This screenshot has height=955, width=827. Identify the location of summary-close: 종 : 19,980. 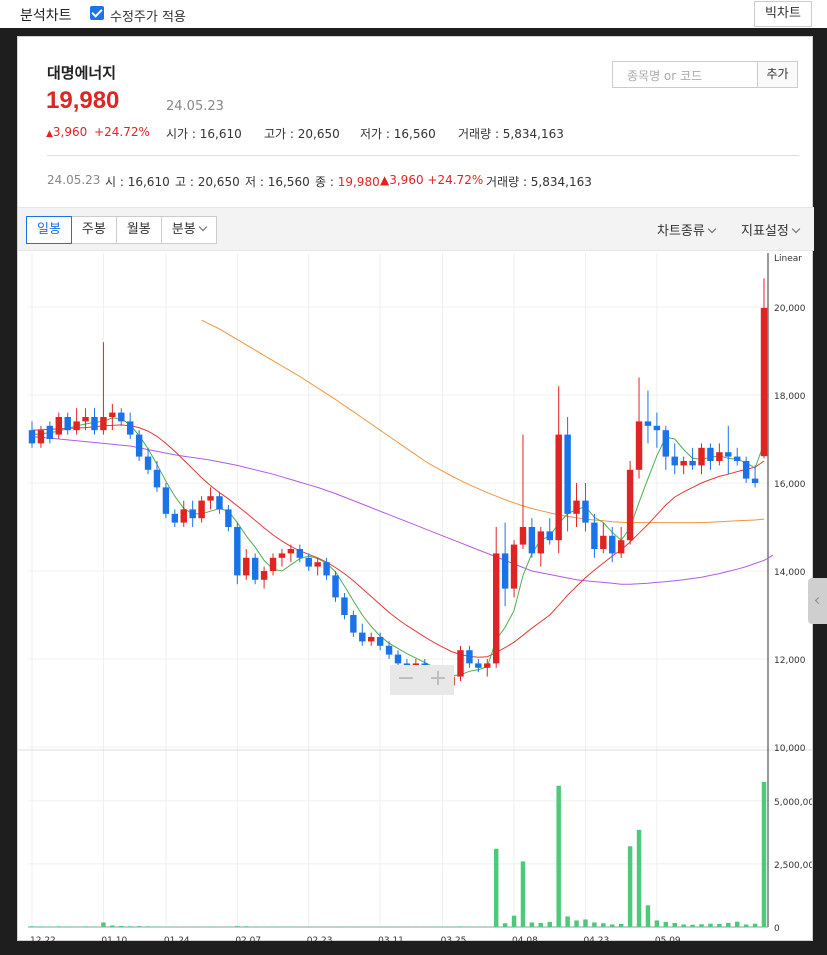
(347, 182).